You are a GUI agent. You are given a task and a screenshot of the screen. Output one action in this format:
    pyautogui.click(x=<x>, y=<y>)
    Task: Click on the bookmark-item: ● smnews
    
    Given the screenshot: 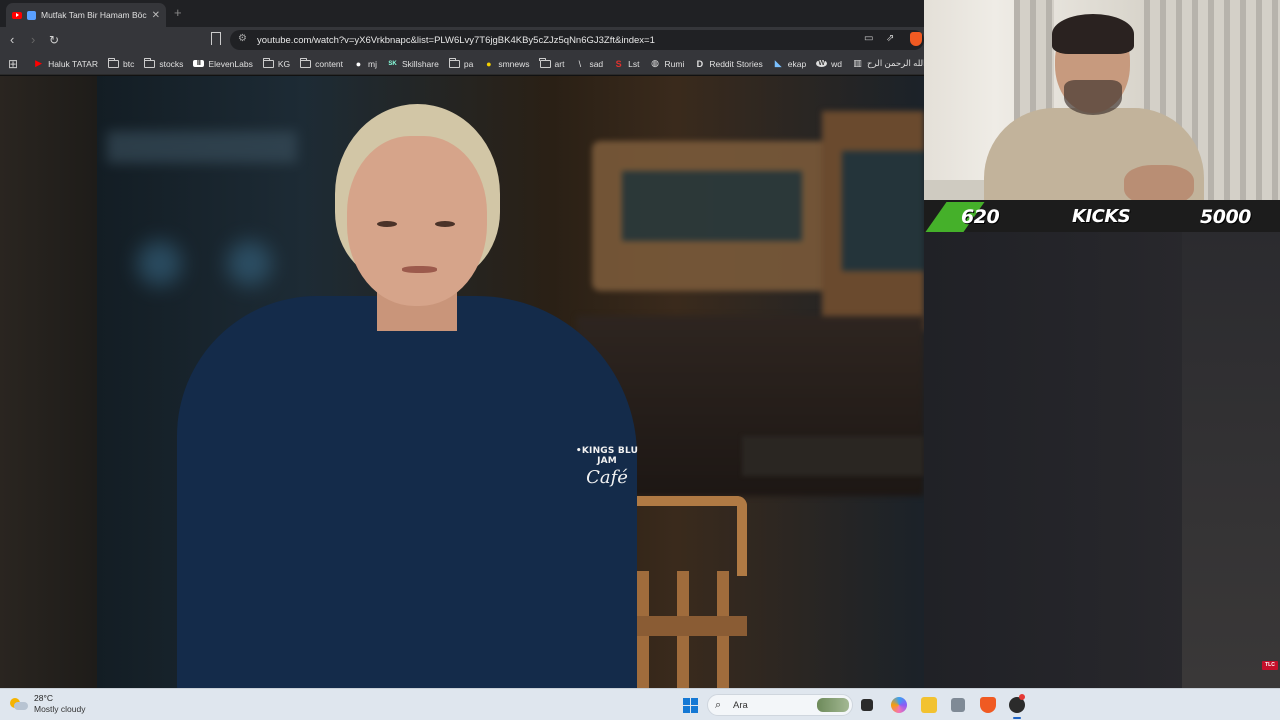 What is the action you would take?
    pyautogui.click(x=506, y=64)
    